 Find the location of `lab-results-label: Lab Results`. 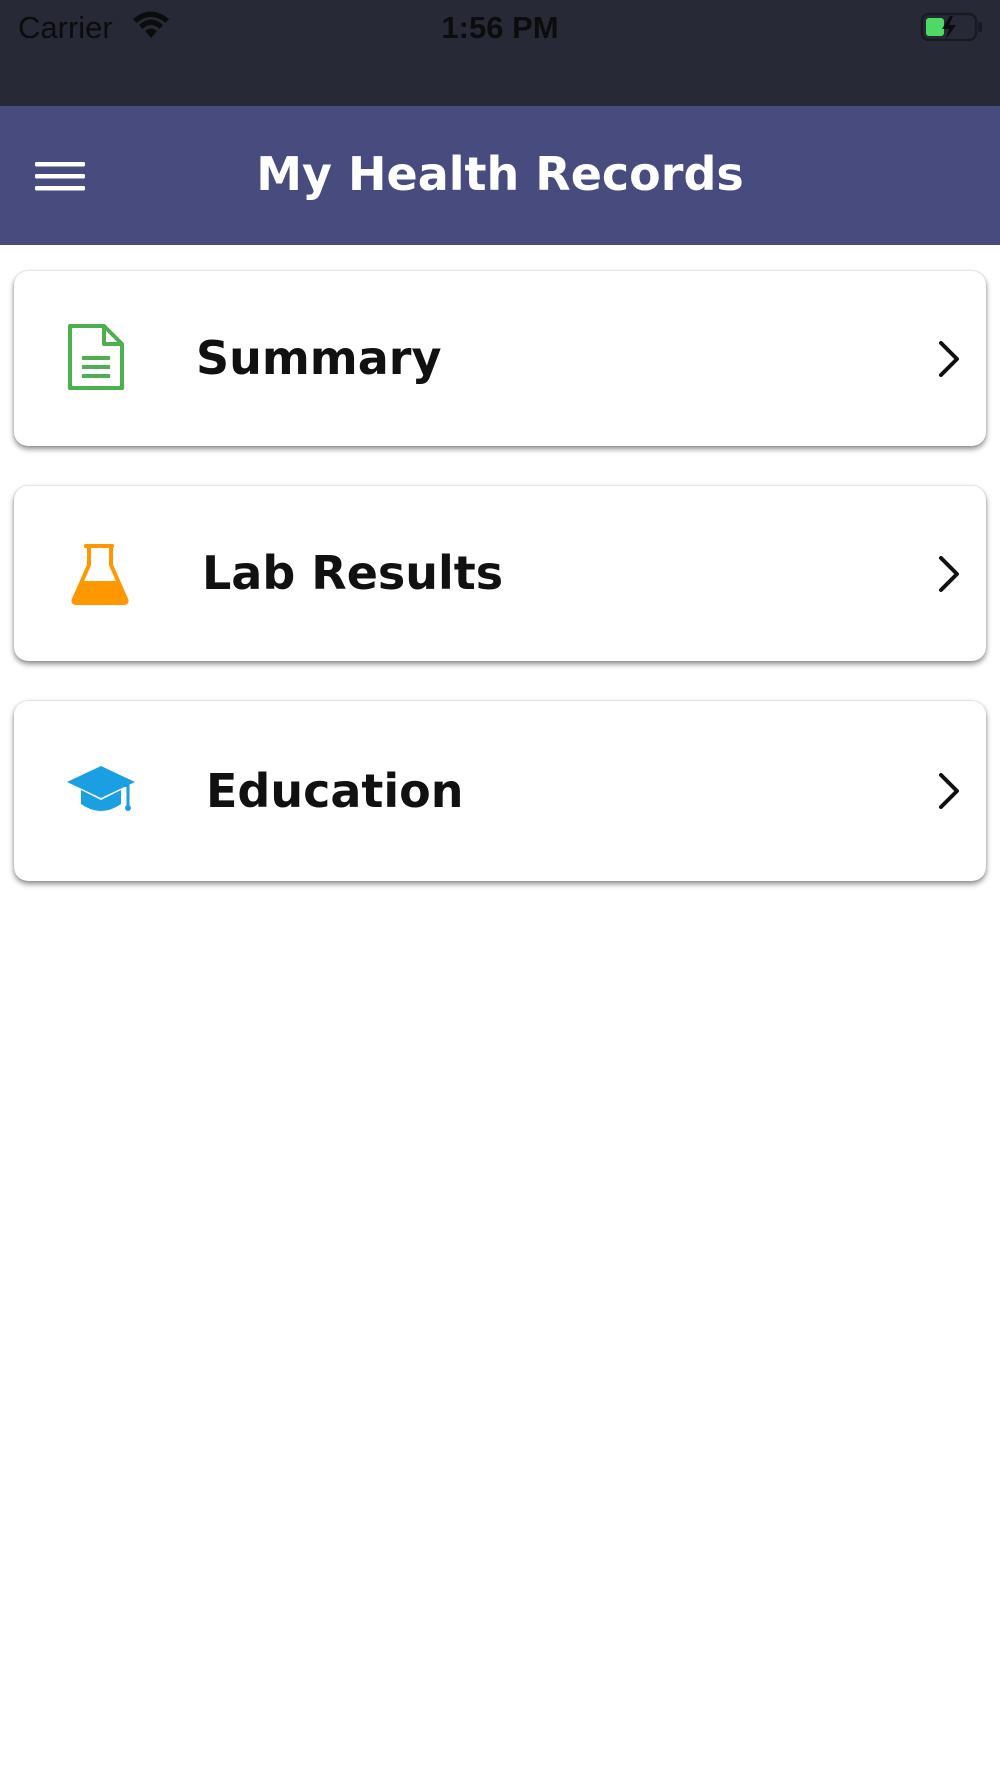

lab-results-label: Lab Results is located at coordinates (353, 573).